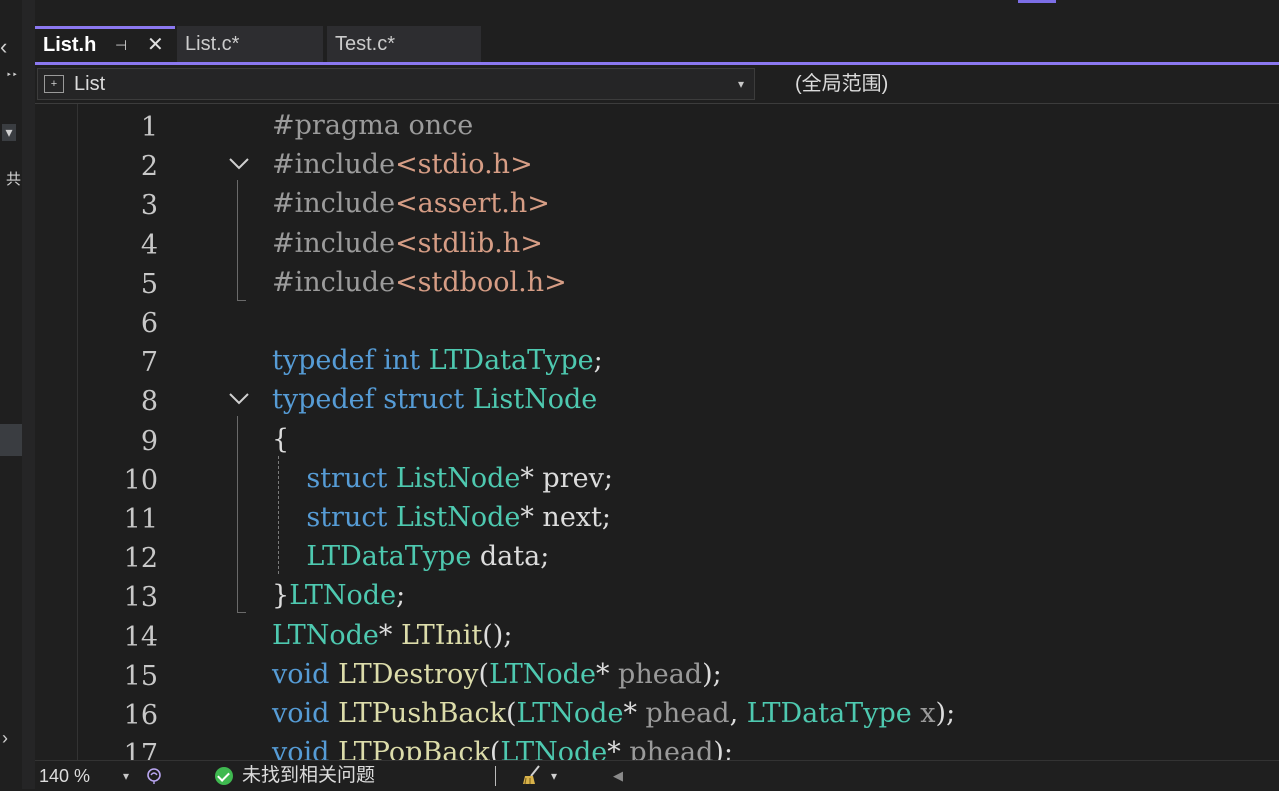 Image resolution: width=1279 pixels, height=791 pixels. What do you see at coordinates (140, 480) in the screenshot?
I see `line-number: 10` at bounding box center [140, 480].